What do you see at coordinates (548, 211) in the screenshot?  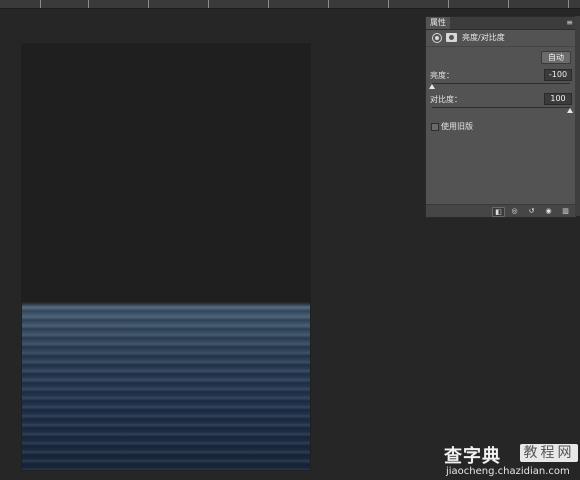 I see `toggle-visibility-icon: ◉` at bounding box center [548, 211].